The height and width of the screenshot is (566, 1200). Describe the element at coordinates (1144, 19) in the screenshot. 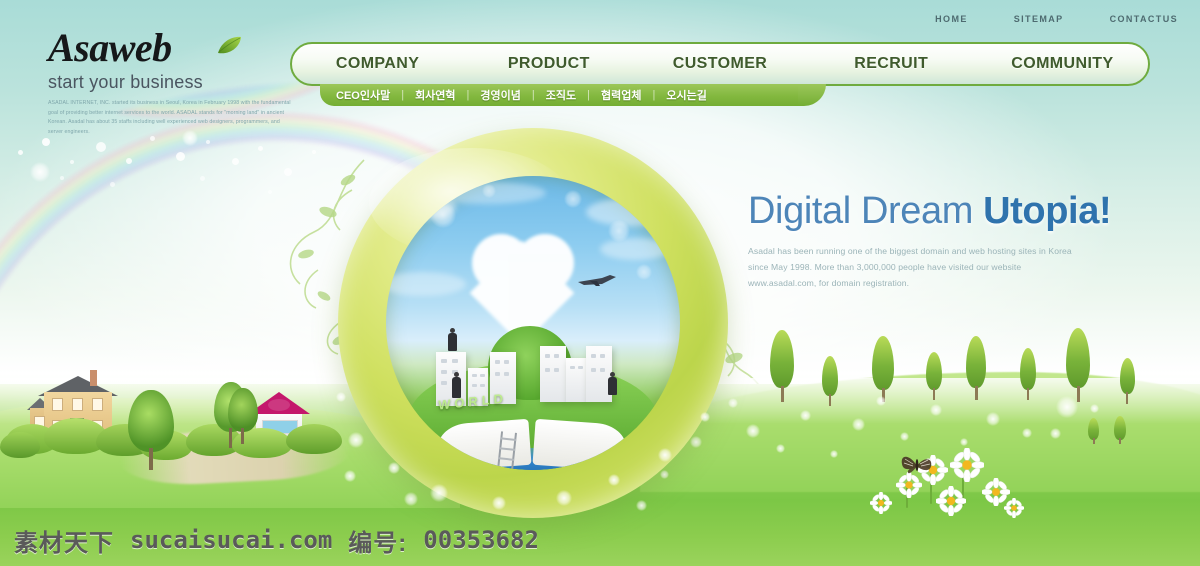

I see `utility-nav-contactus: CONTACTUS` at that location.